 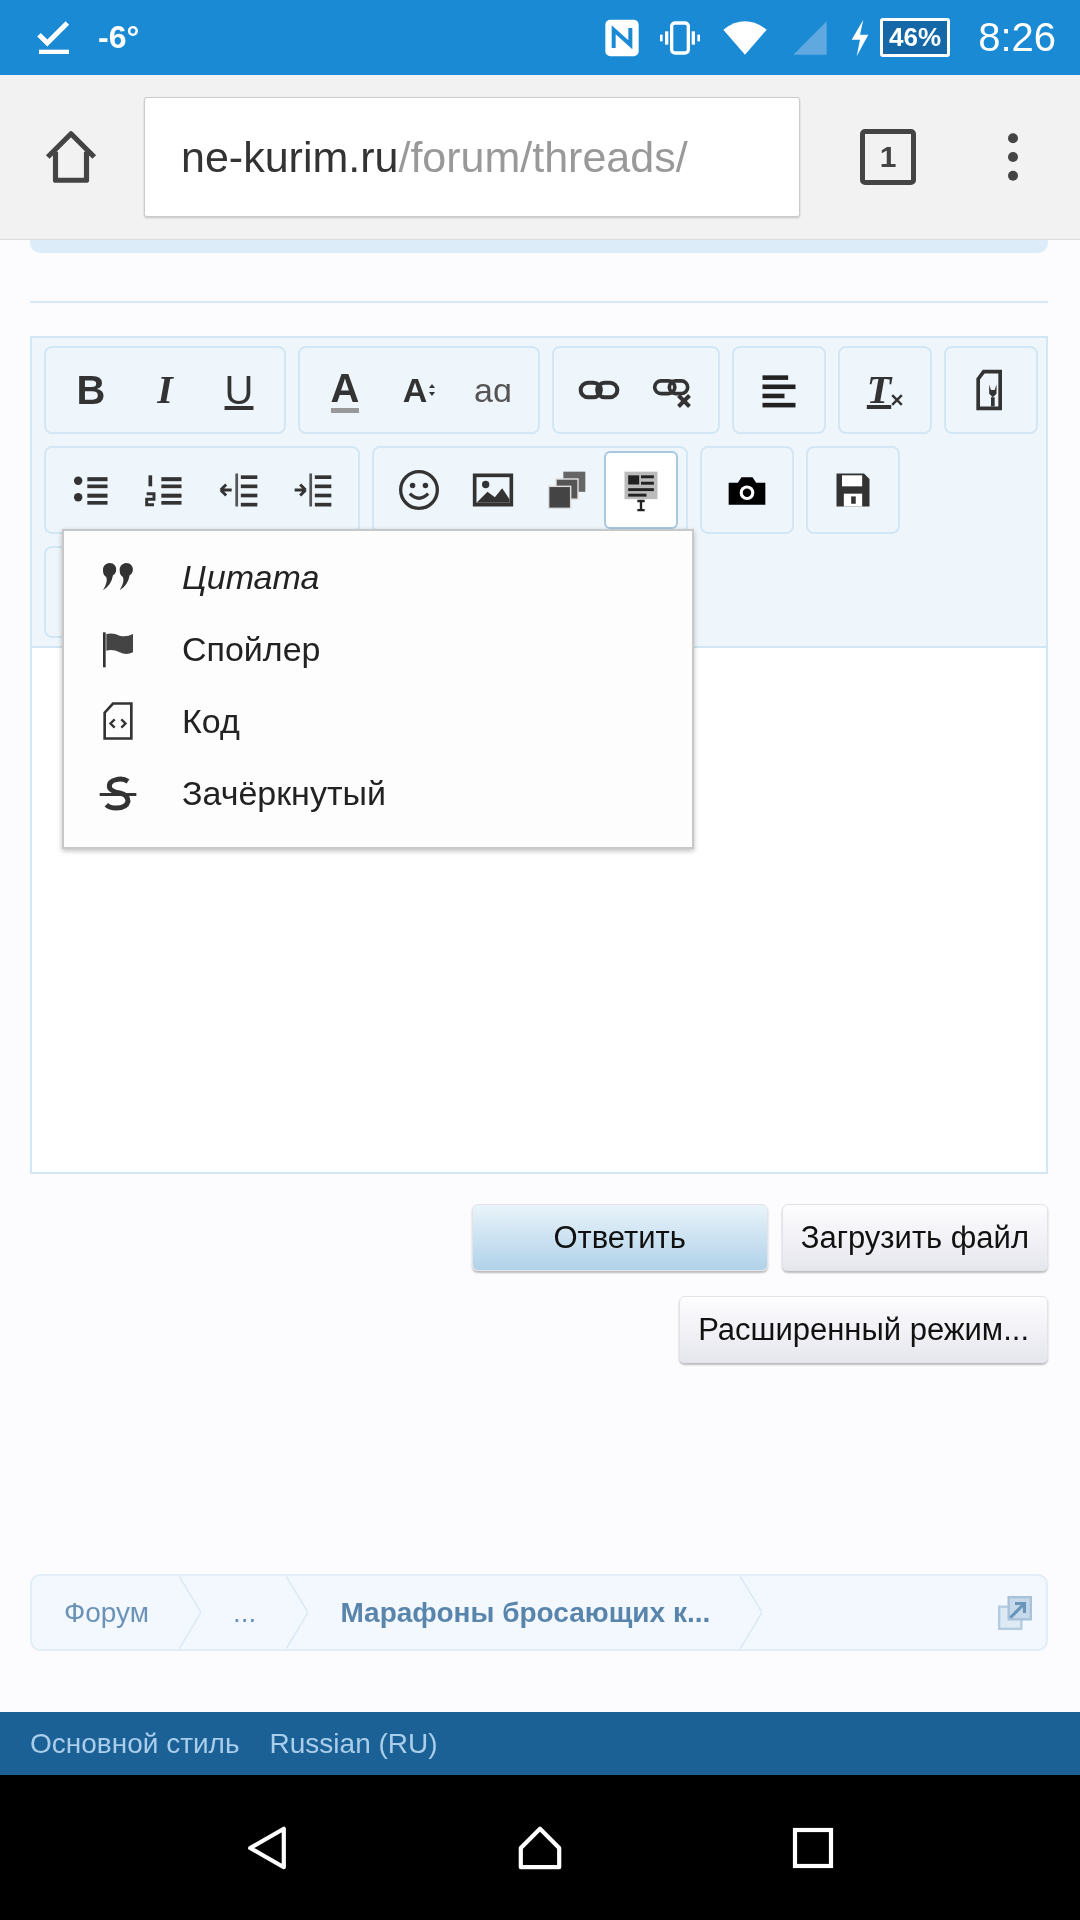 I want to click on battery-indicator: 46%, so click(x=915, y=37).